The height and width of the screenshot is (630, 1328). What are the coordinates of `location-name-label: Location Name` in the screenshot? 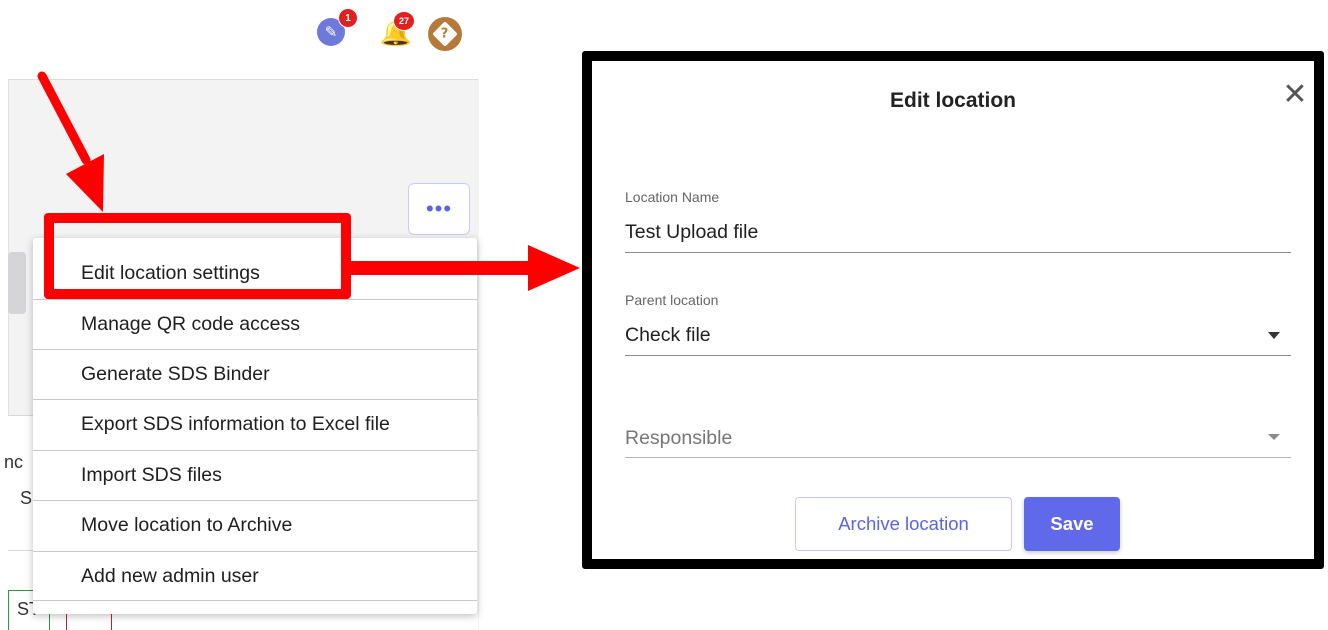 It's located at (672, 197).